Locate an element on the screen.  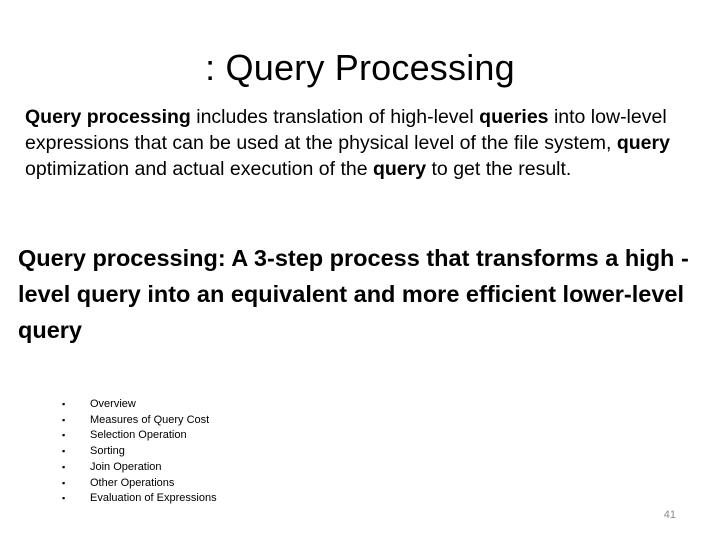
list-item: ▪ Measures of Query Cost is located at coordinates (138, 421).